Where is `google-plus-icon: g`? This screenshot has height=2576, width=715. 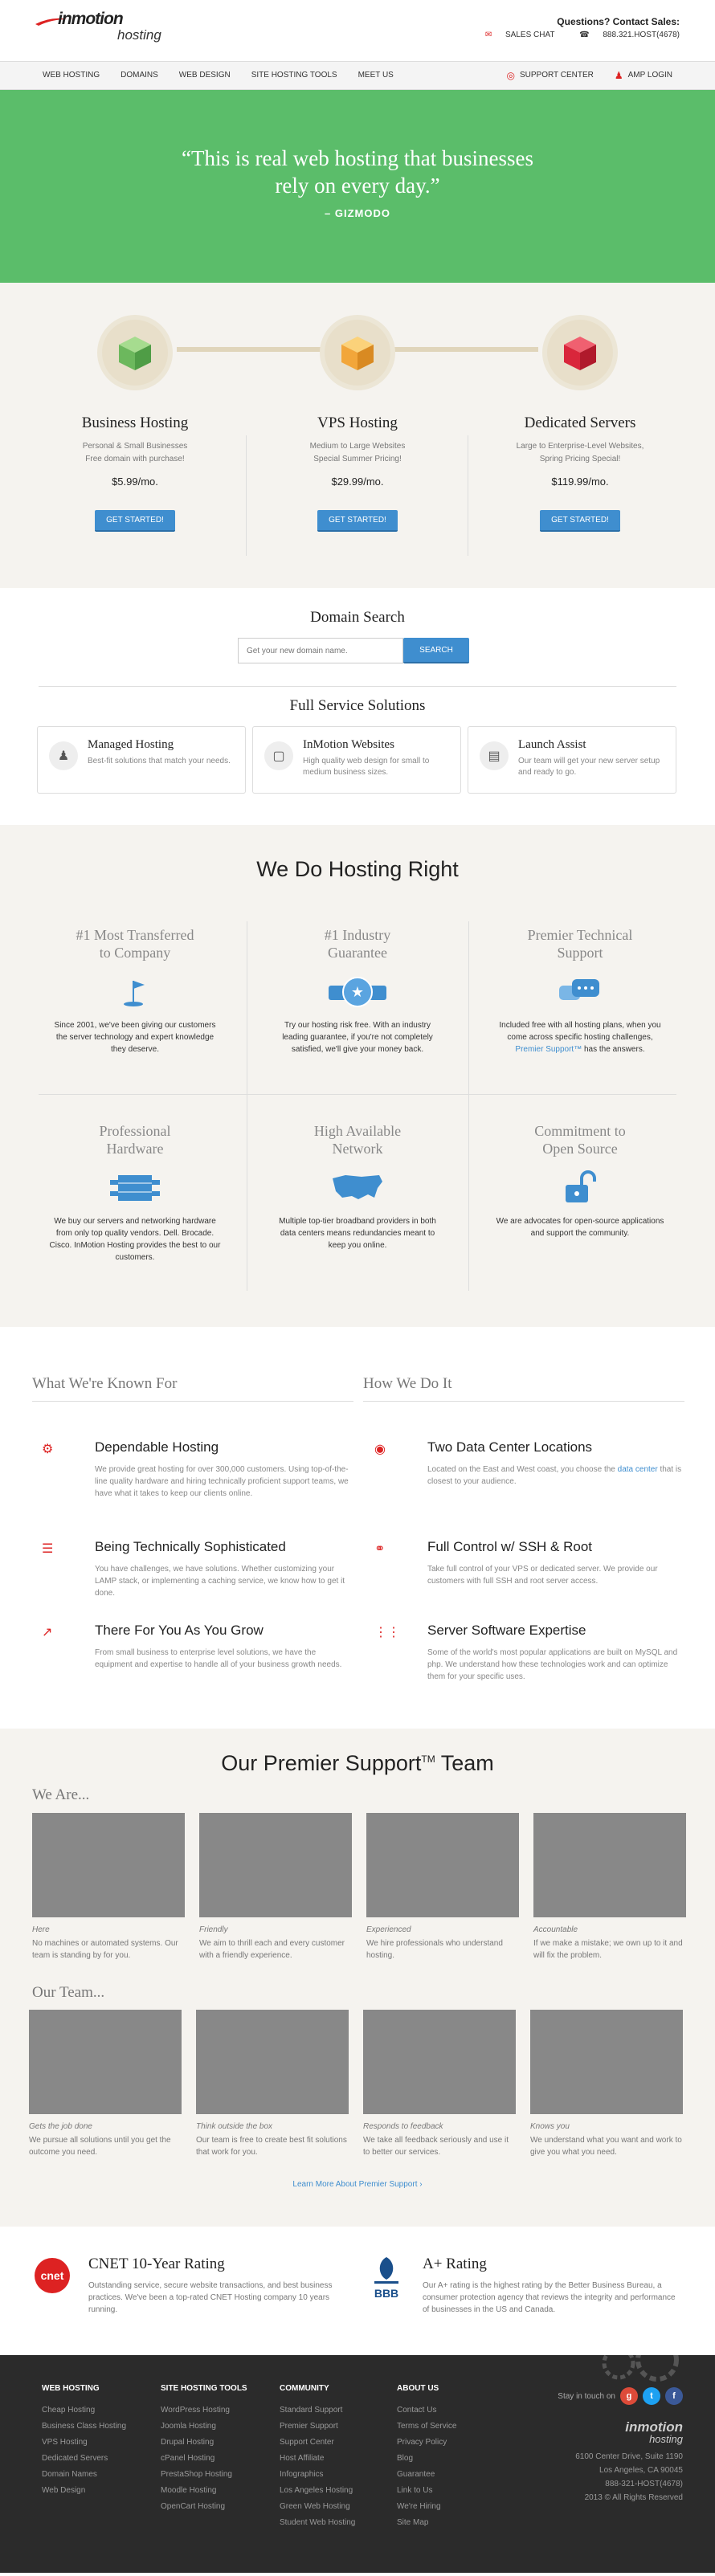 google-plus-icon: g is located at coordinates (629, 2396).